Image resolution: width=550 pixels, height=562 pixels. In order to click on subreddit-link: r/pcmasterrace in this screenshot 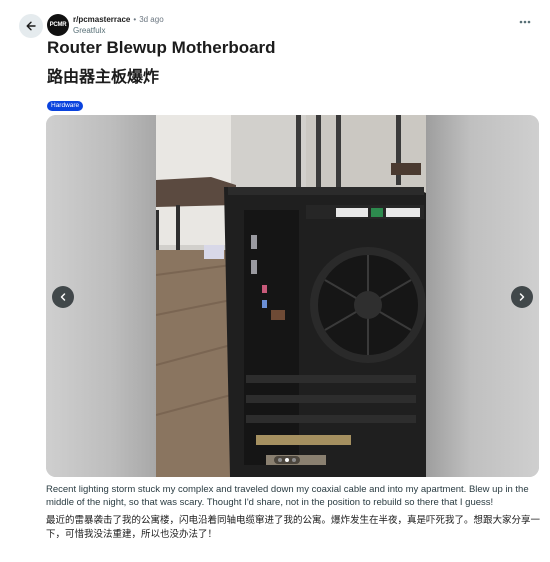, I will do `click(101, 19)`.